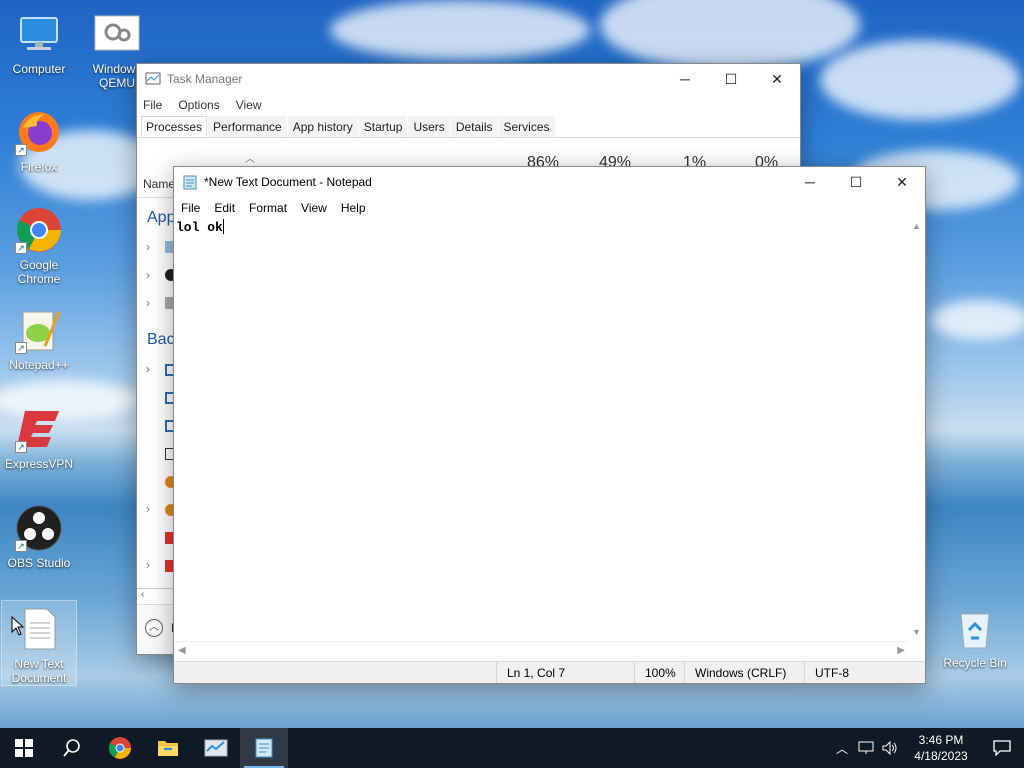 The width and height of the screenshot is (1024, 768). What do you see at coordinates (199, 227) in the screenshot?
I see `editor-text: lol ok` at bounding box center [199, 227].